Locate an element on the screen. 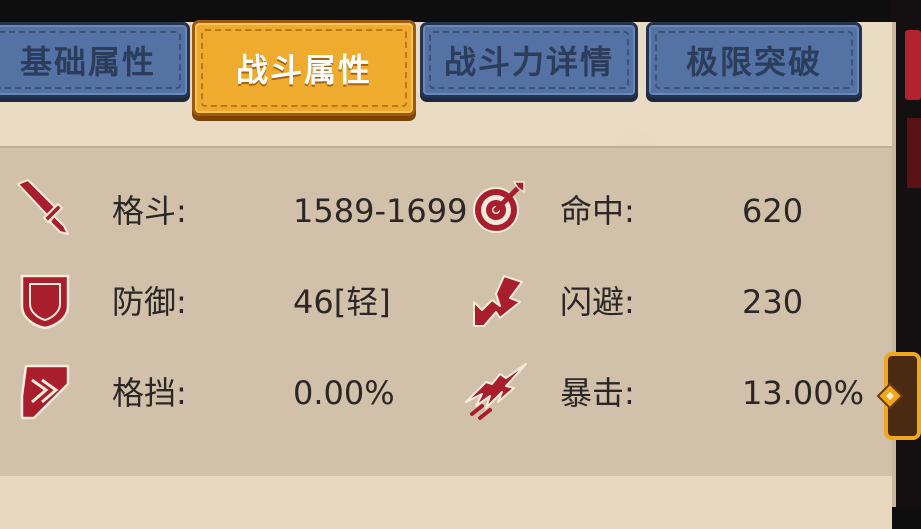 The width and height of the screenshot is (921, 529). stat-label-crit: 暴击: is located at coordinates (597, 393).